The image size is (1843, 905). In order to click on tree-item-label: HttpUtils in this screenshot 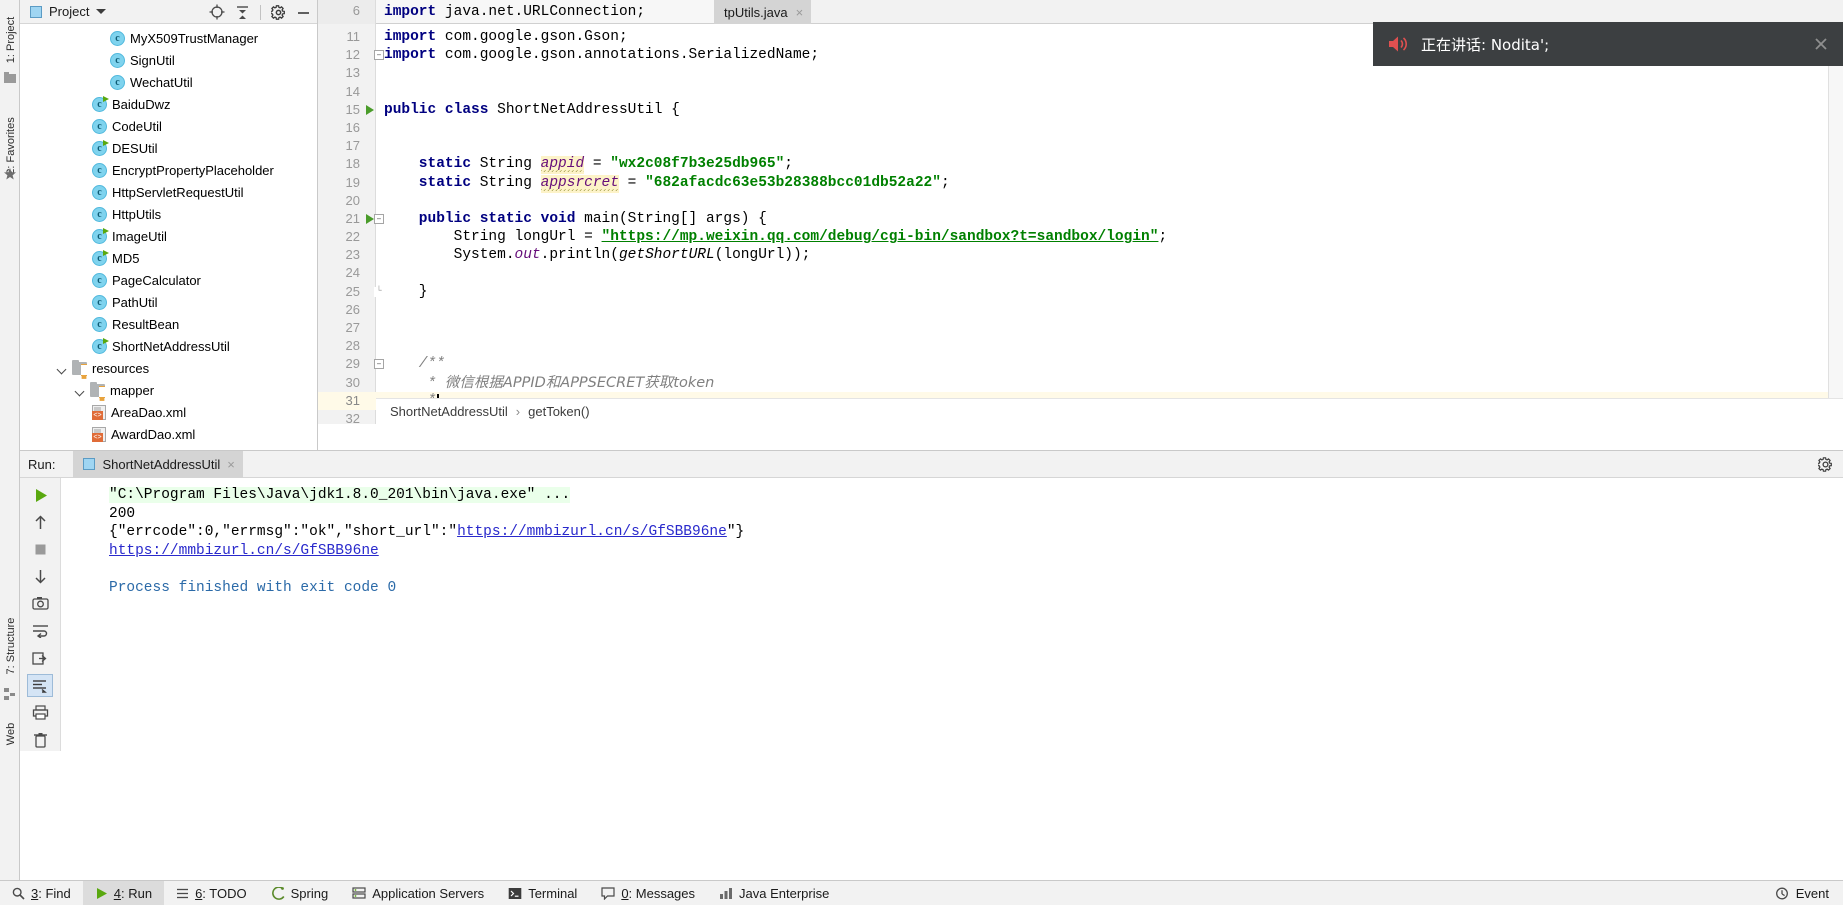, I will do `click(137, 214)`.